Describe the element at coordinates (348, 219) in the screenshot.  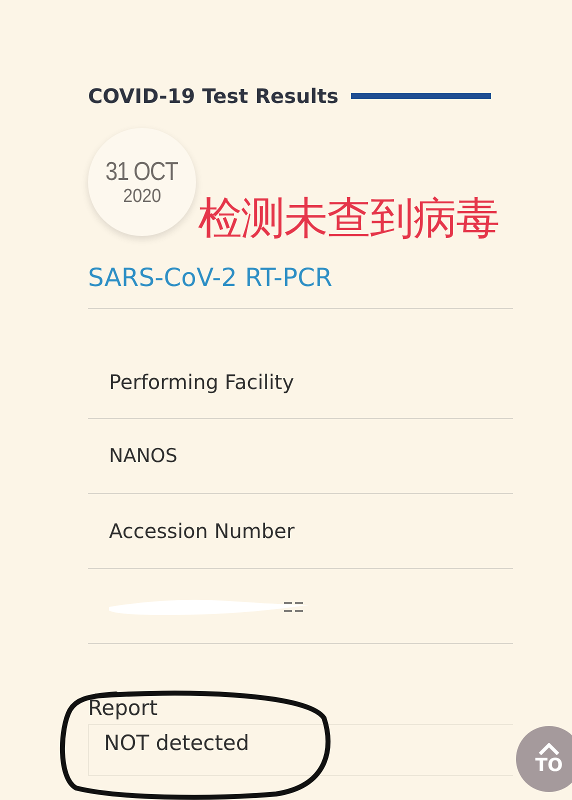
I see `annotation-text: 检测未查到病毒` at that location.